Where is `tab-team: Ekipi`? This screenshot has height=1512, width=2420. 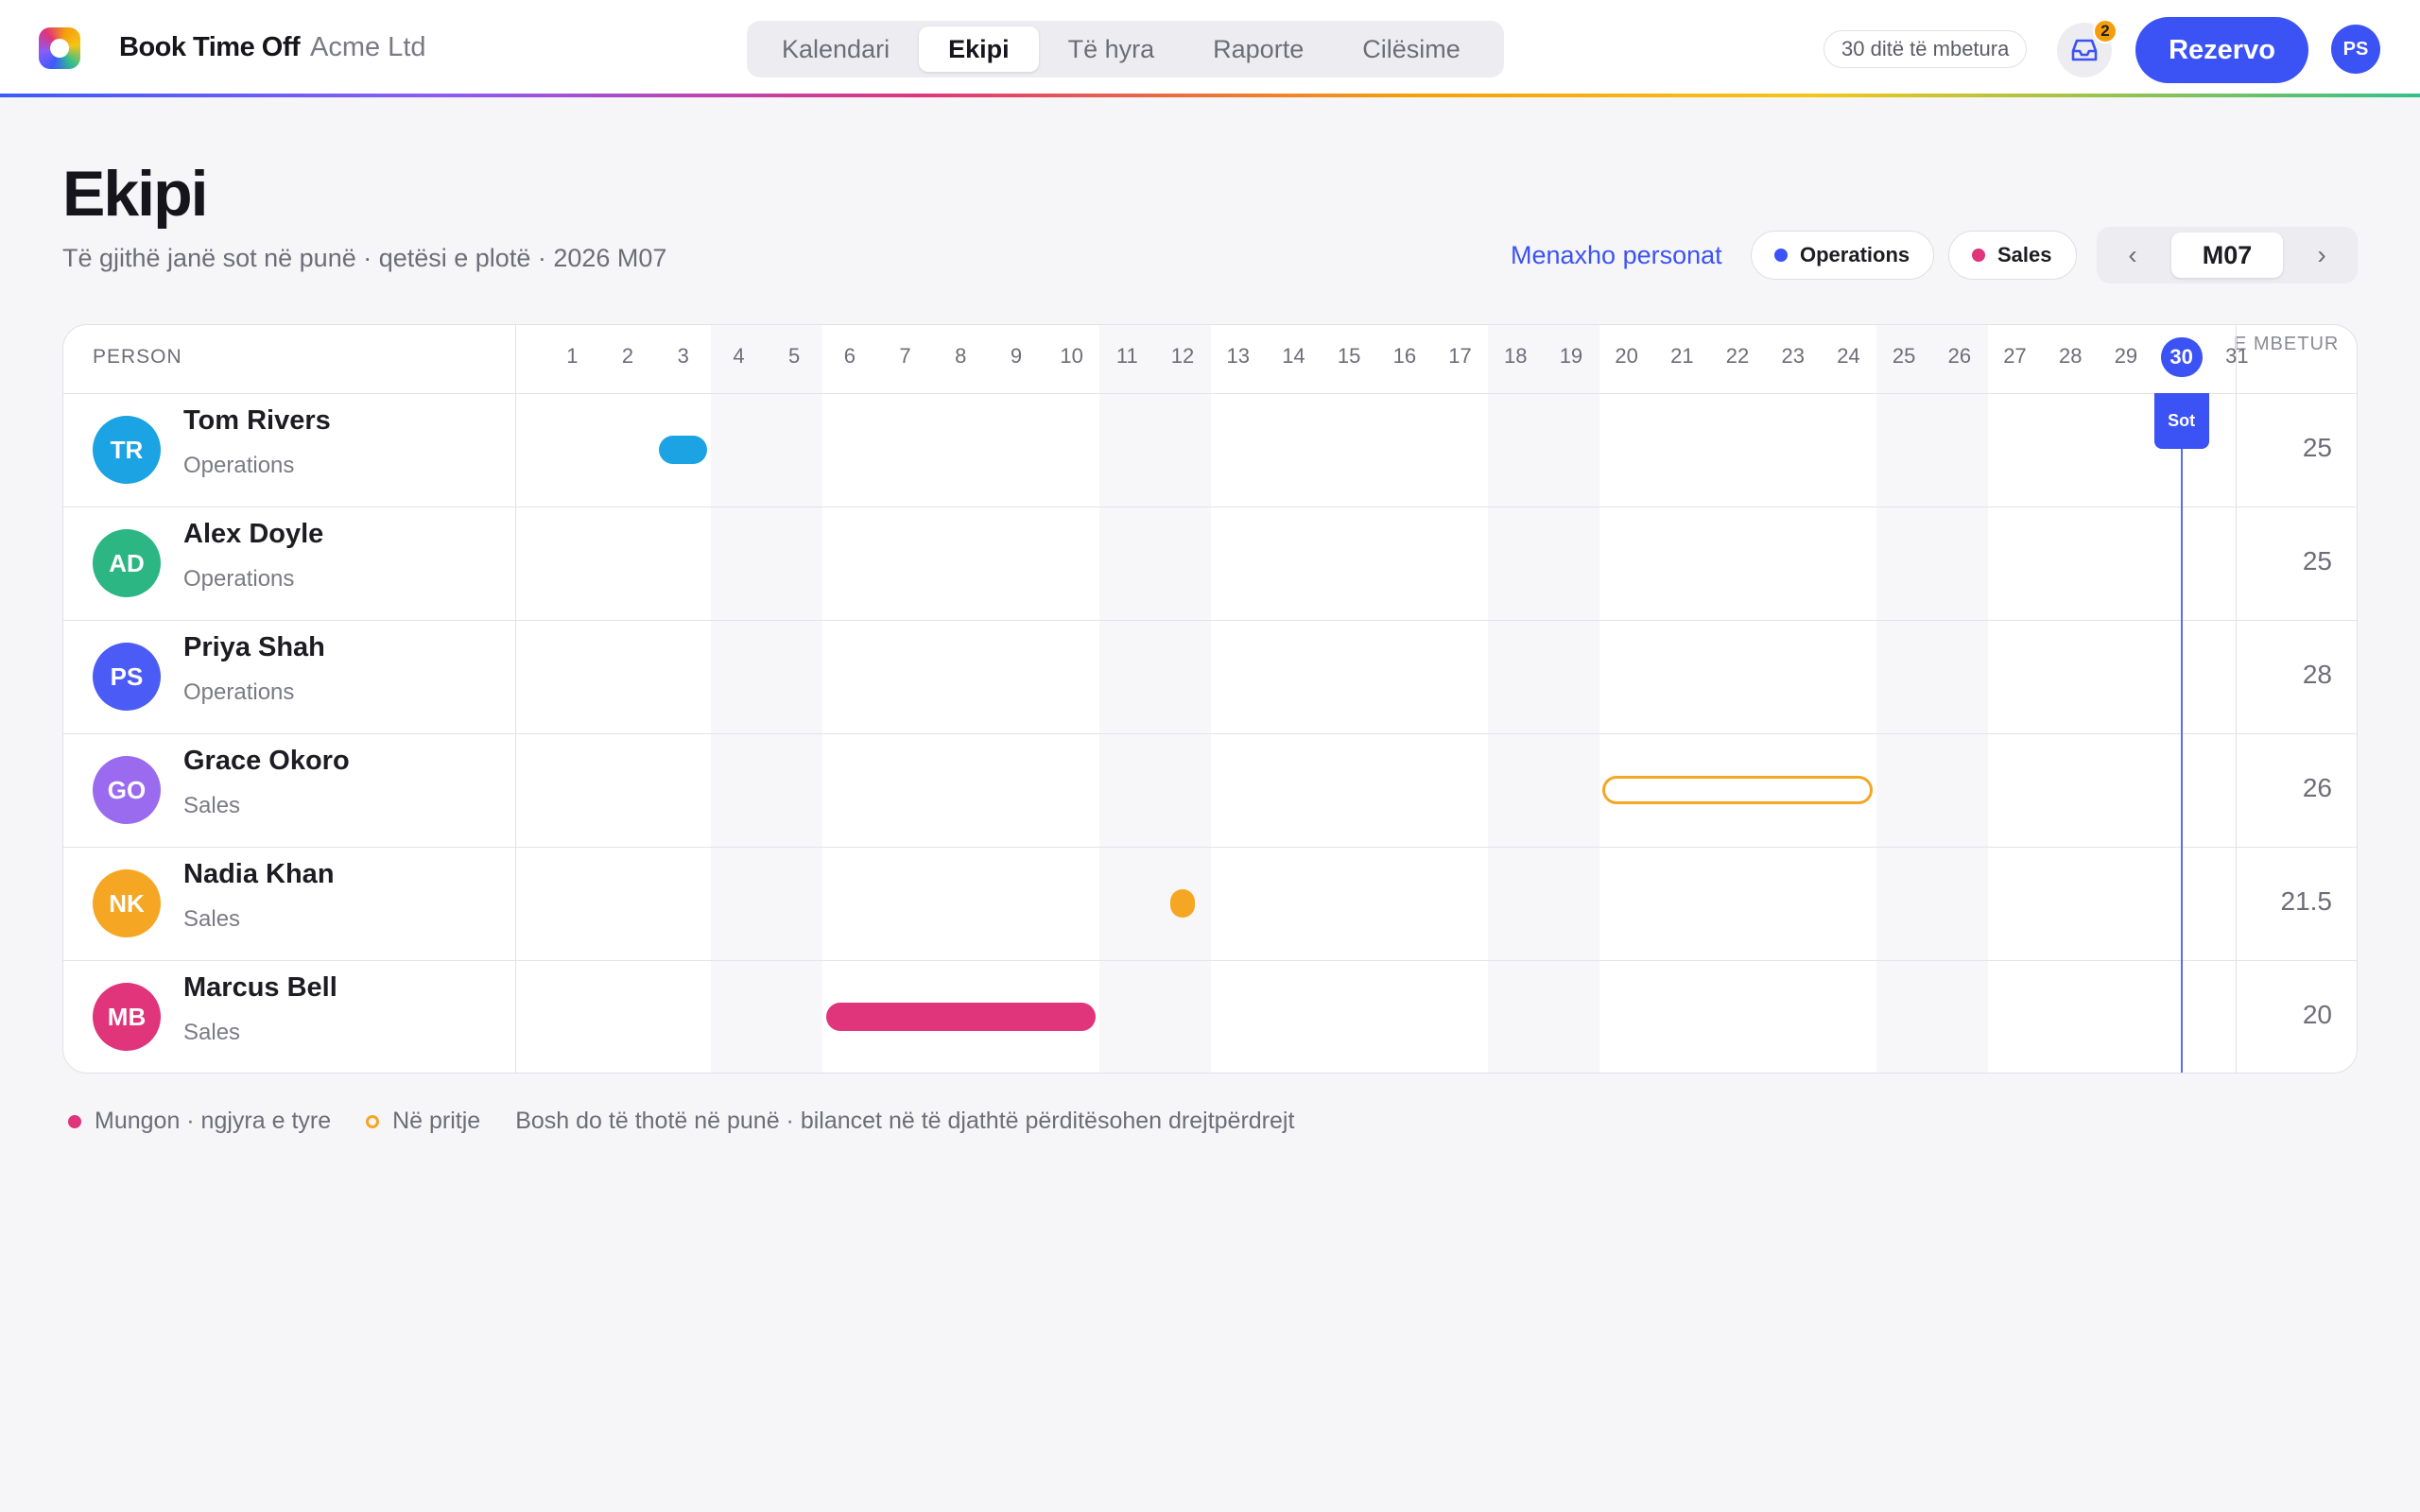
tab-team: Ekipi is located at coordinates (979, 49).